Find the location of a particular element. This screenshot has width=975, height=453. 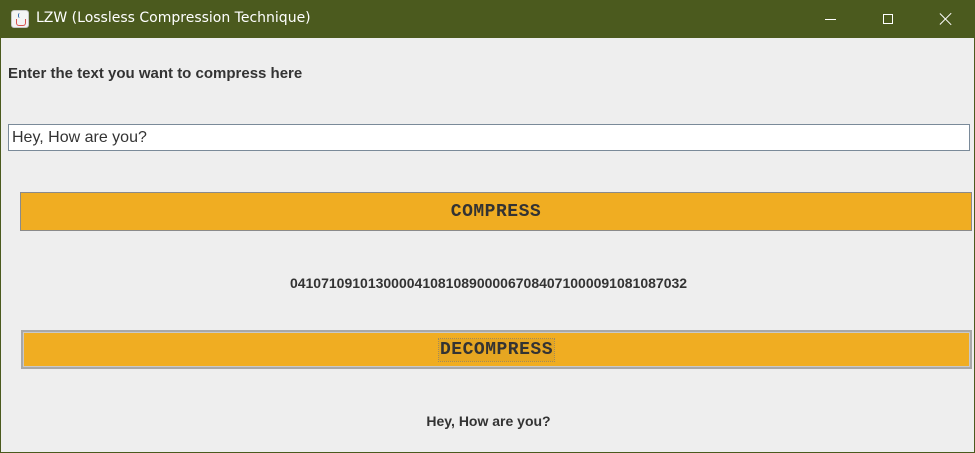

input-prompt-label: Enter the text you want to compress here is located at coordinates (155, 73).